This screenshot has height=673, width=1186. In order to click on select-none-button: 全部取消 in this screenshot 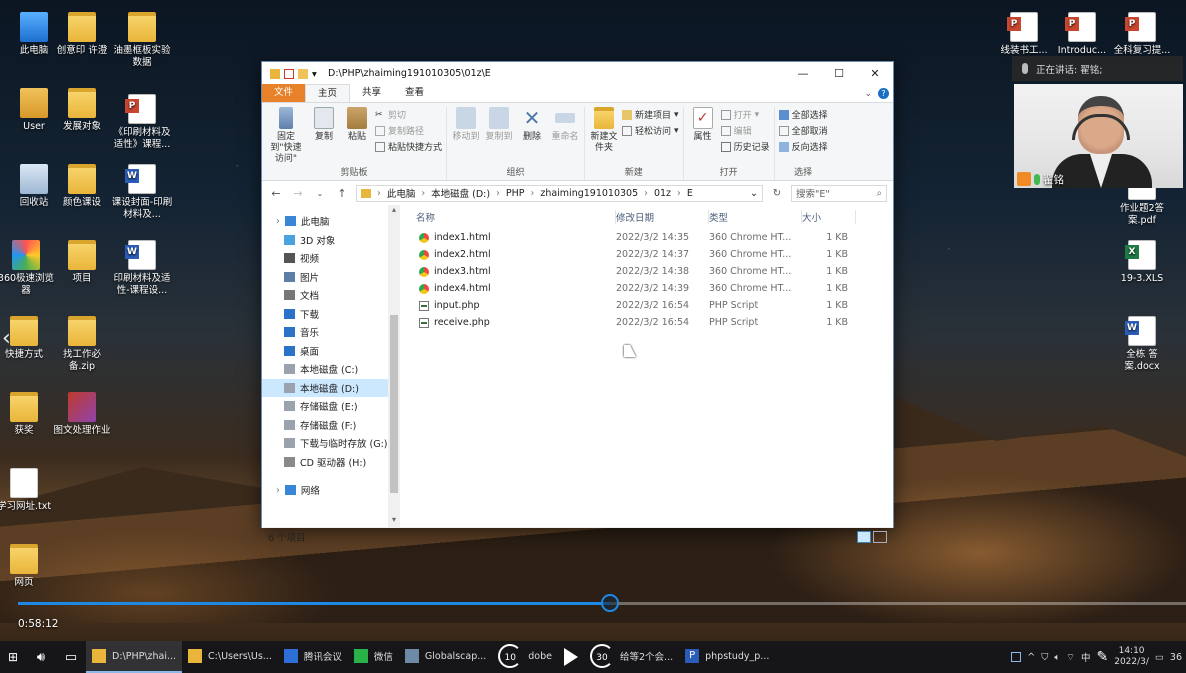, I will do `click(803, 130)`.